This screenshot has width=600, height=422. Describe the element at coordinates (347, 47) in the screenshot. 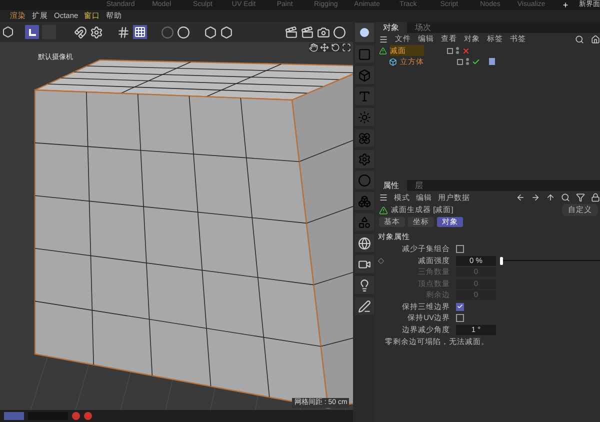

I see `maximize-icon` at that location.